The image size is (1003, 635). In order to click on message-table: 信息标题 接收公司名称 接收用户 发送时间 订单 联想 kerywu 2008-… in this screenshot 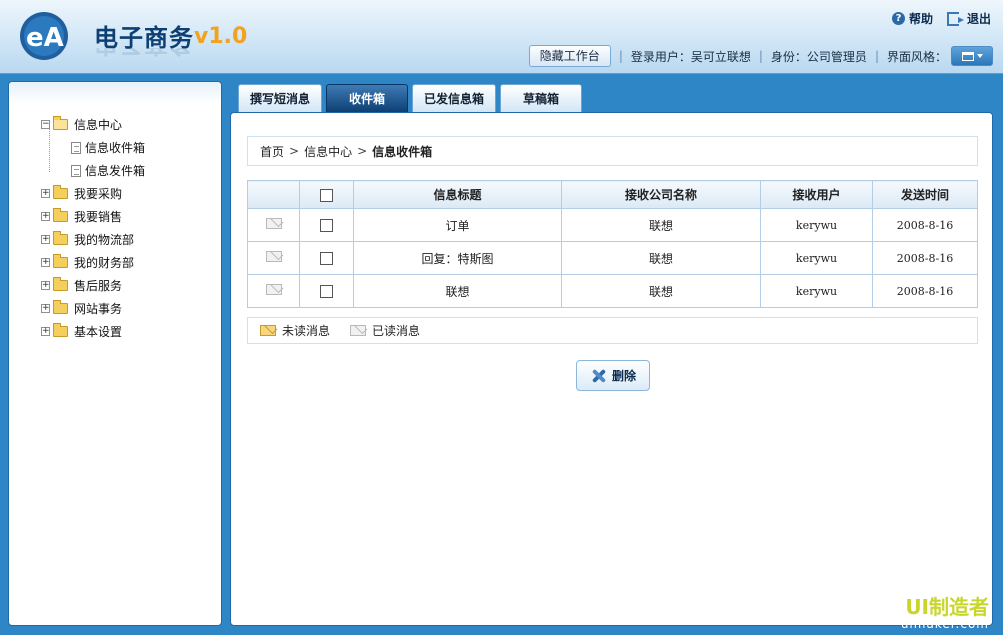, I will do `click(612, 244)`.